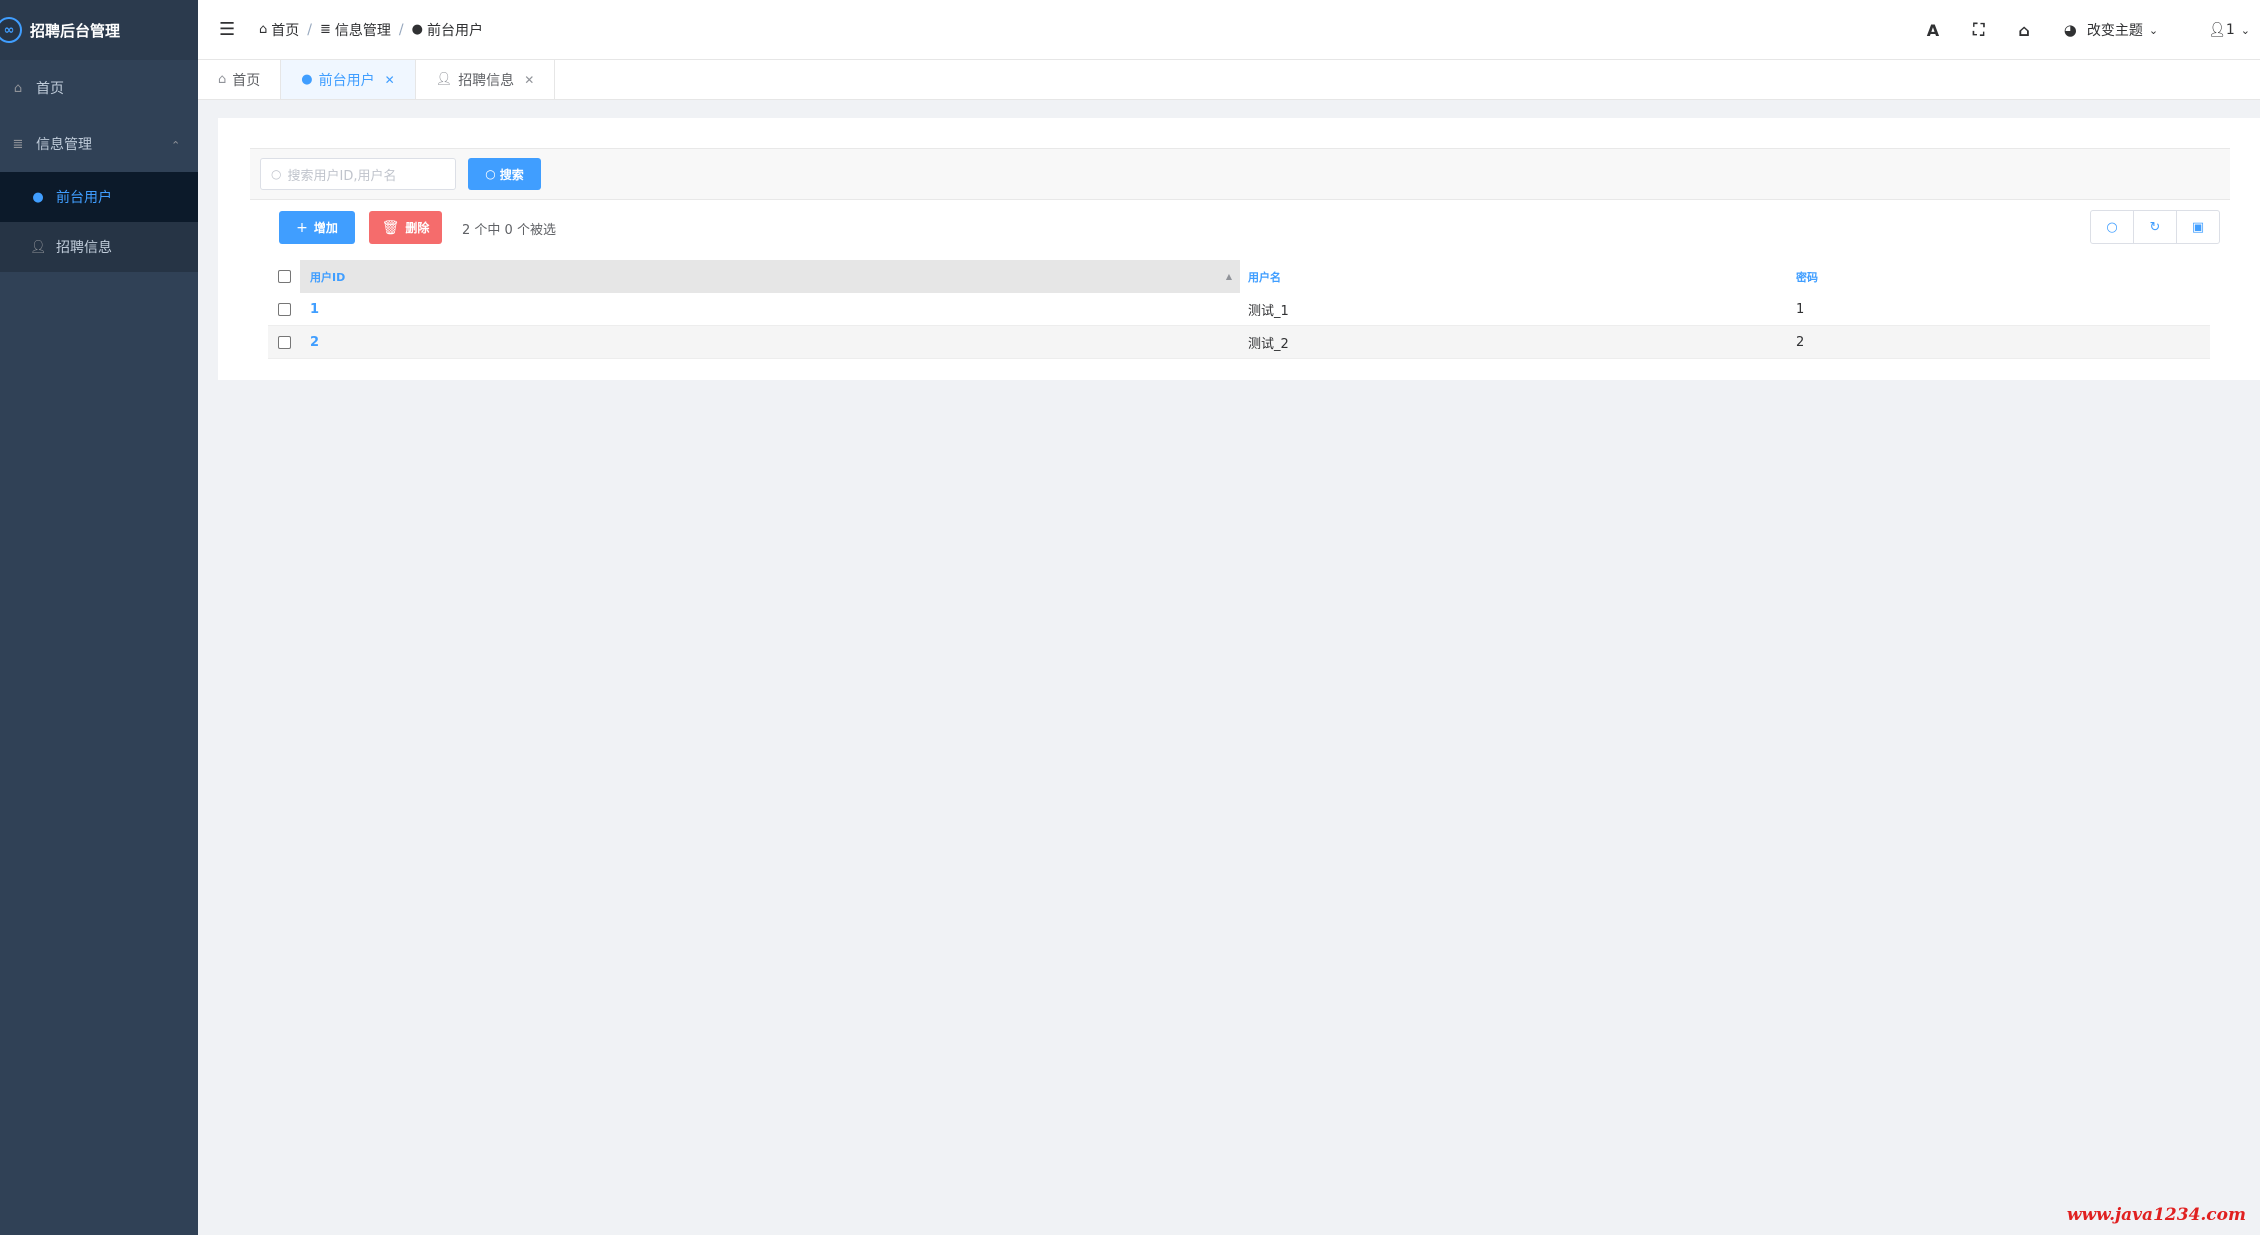 This screenshot has width=2260, height=1235. I want to click on users-table: 用户ID ▲ 用户名 密码 1 测试_1 1 2 测试_2 2, so click(1239, 309).